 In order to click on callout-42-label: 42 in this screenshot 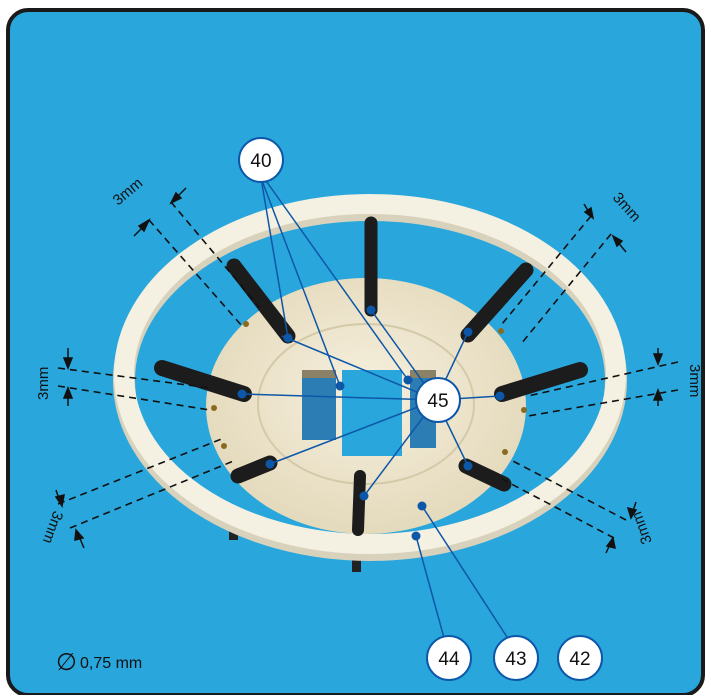, I will do `click(579, 659)`.